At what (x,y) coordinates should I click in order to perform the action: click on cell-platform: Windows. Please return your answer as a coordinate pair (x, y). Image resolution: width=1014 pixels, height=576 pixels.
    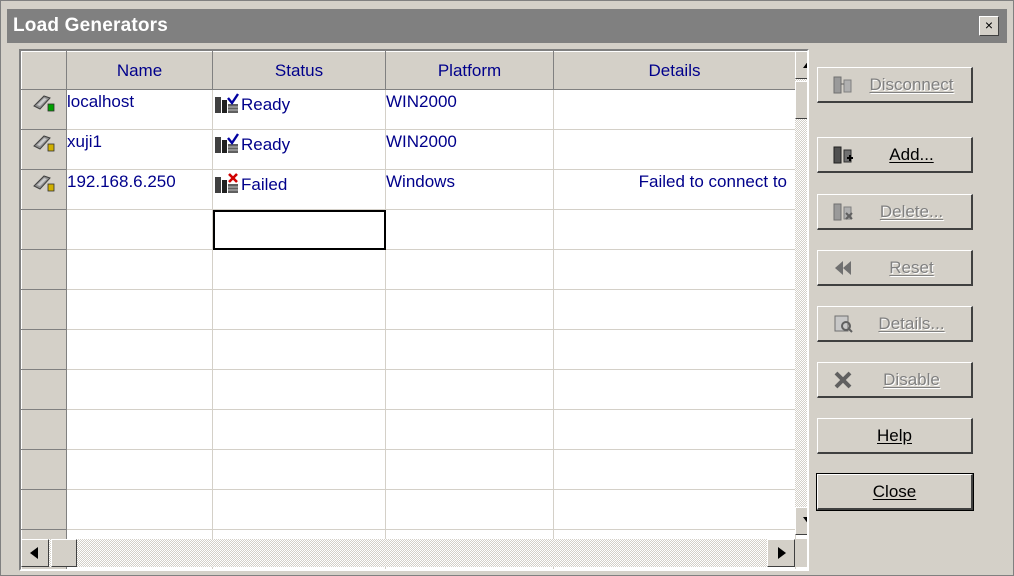
    Looking at the image, I should click on (469, 189).